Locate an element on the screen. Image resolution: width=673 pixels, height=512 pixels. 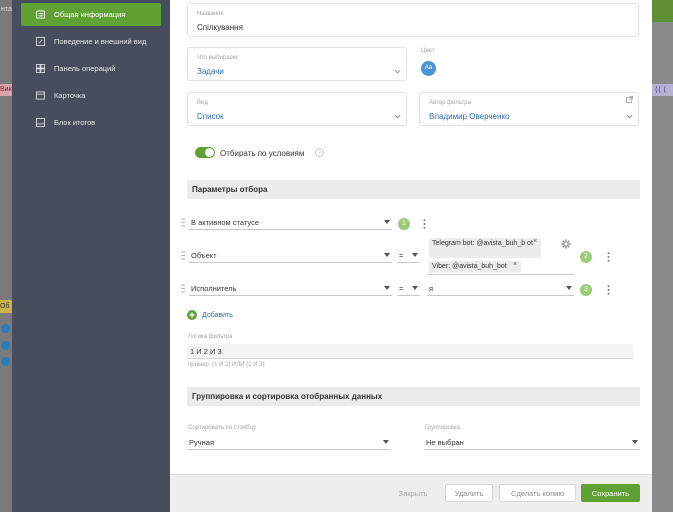
conditions-toggle-label: Отбирать по условиям is located at coordinates (262, 153).